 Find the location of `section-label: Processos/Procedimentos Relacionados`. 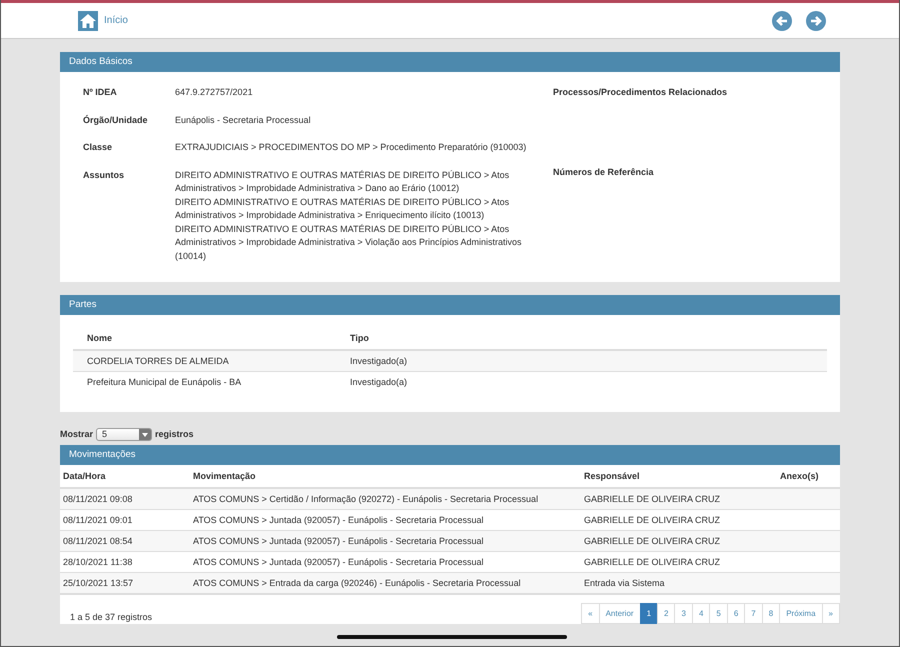

section-label: Processos/Procedimentos Relacionados is located at coordinates (640, 92).